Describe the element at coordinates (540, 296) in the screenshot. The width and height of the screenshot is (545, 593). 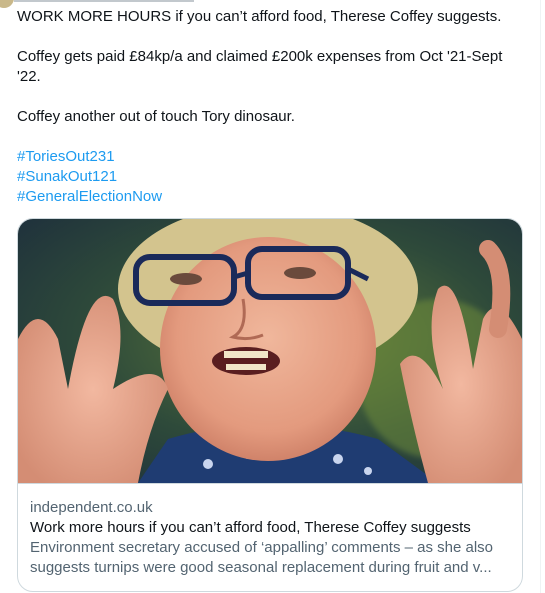
I see `timeline-divider` at that location.